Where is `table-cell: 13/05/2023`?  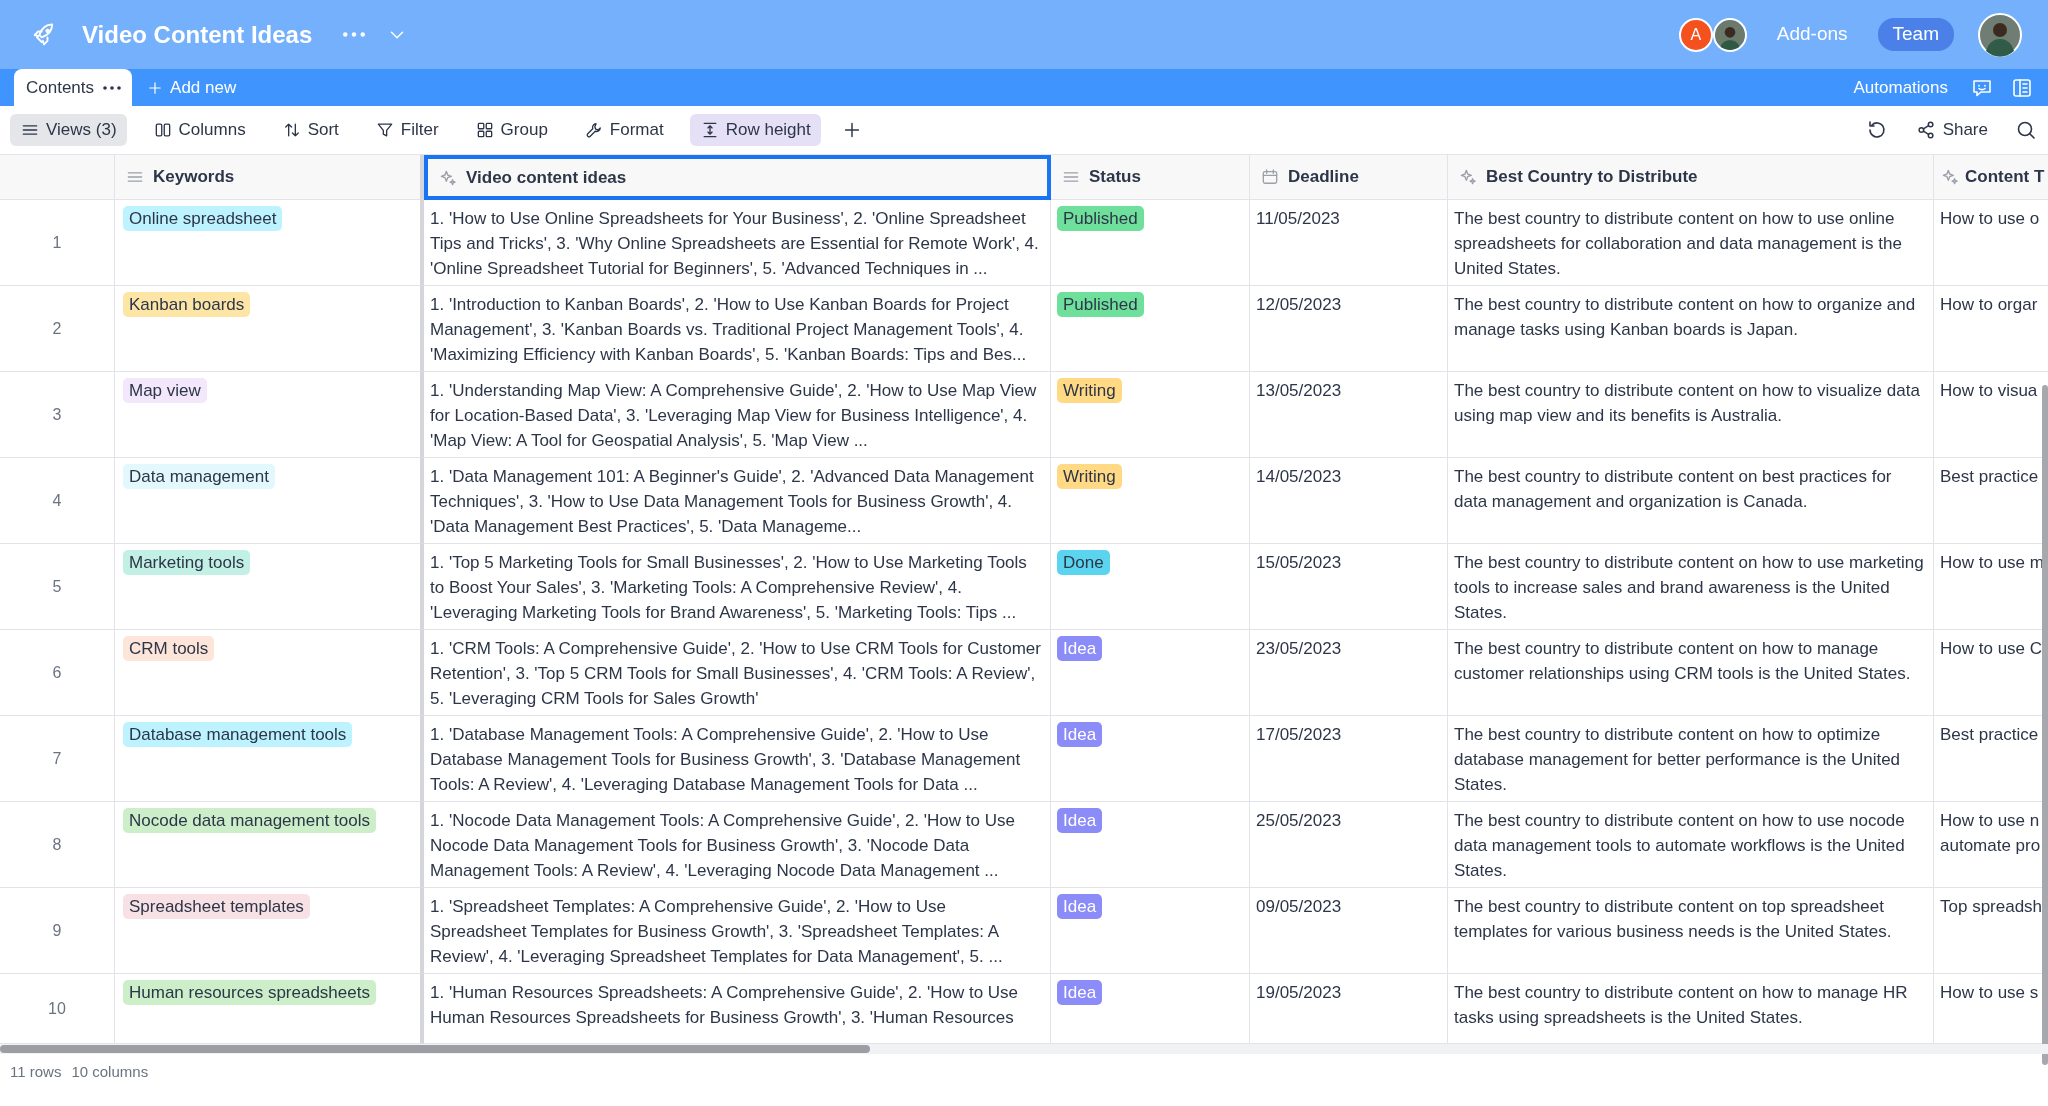 table-cell: 13/05/2023 is located at coordinates (1299, 390).